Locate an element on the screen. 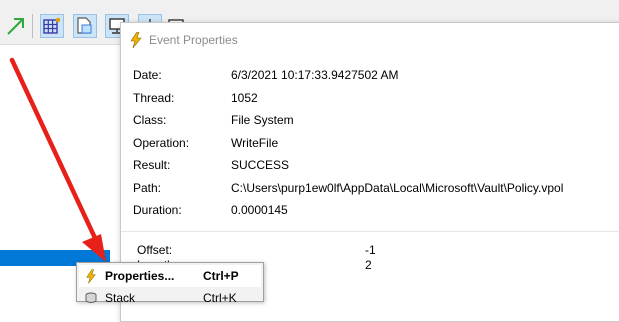  property-key: Duration: is located at coordinates (157, 210).